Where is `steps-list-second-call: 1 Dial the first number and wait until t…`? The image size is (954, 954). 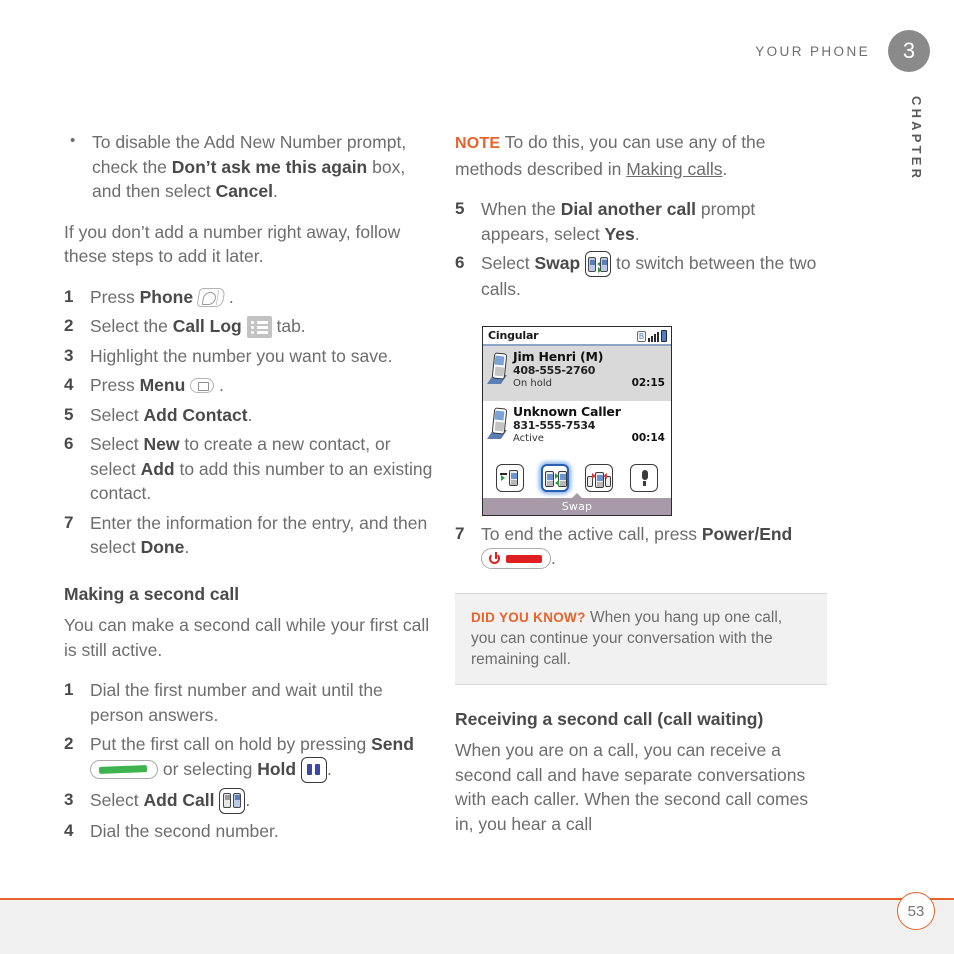
steps-list-second-call: 1 Dial the first number and wait until t… is located at coordinates (250, 760).